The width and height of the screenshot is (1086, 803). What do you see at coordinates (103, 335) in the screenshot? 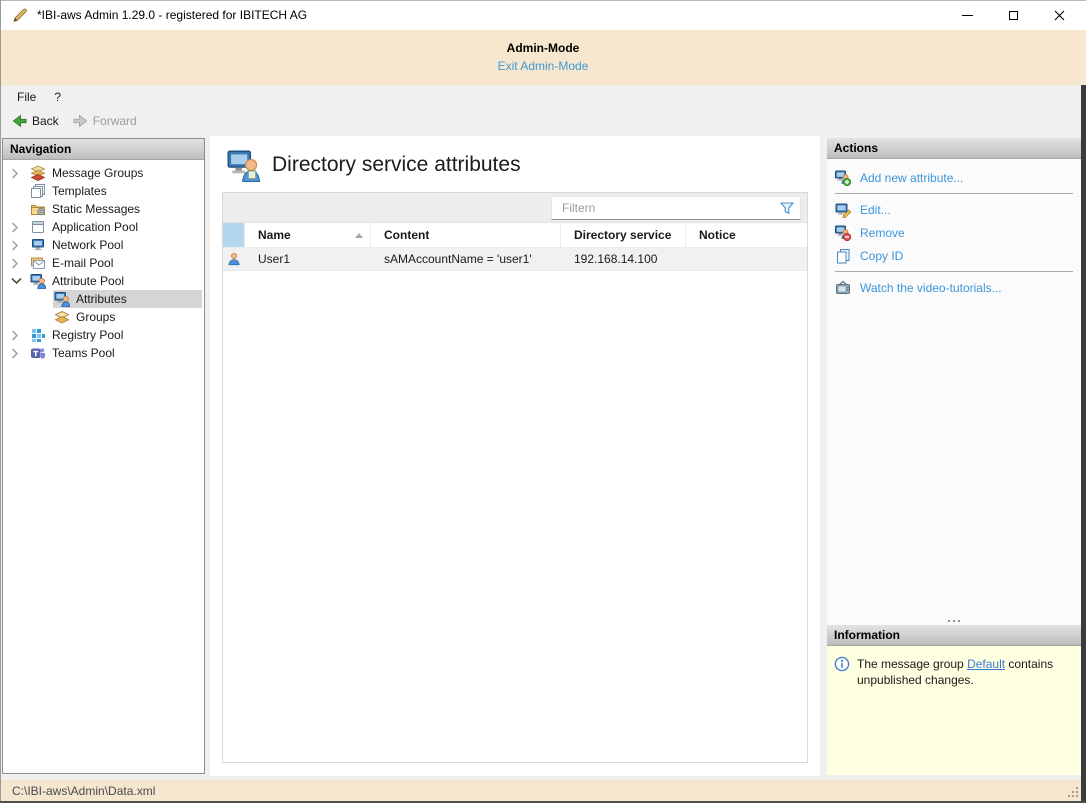
I see `sidebar-item-registry-pool: Registry Pool` at bounding box center [103, 335].